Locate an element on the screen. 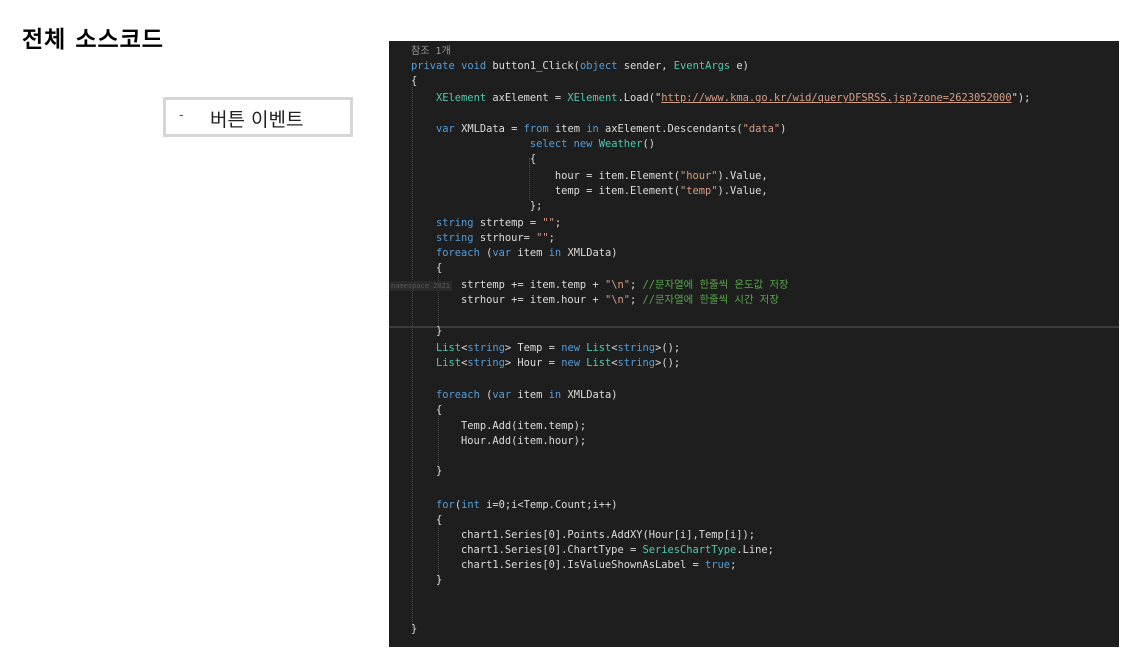  code-line: hour = item.Element("hour").Value, is located at coordinates (589, 176).